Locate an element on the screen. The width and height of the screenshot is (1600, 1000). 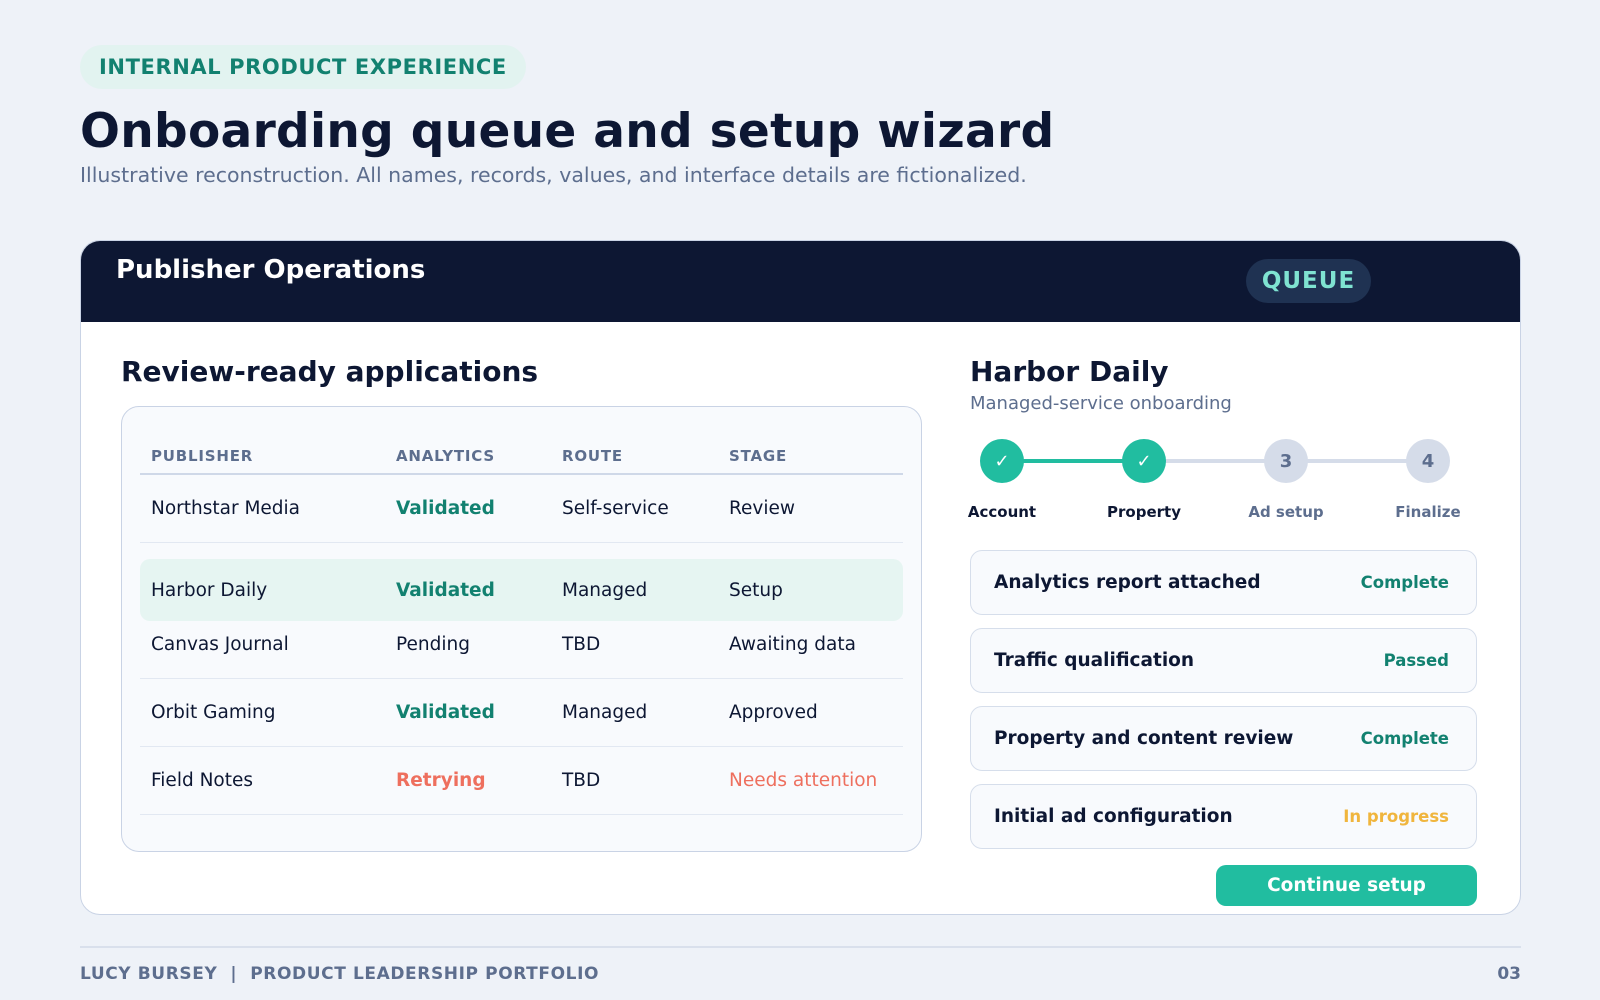
page-number: 03 is located at coordinates (1509, 974).